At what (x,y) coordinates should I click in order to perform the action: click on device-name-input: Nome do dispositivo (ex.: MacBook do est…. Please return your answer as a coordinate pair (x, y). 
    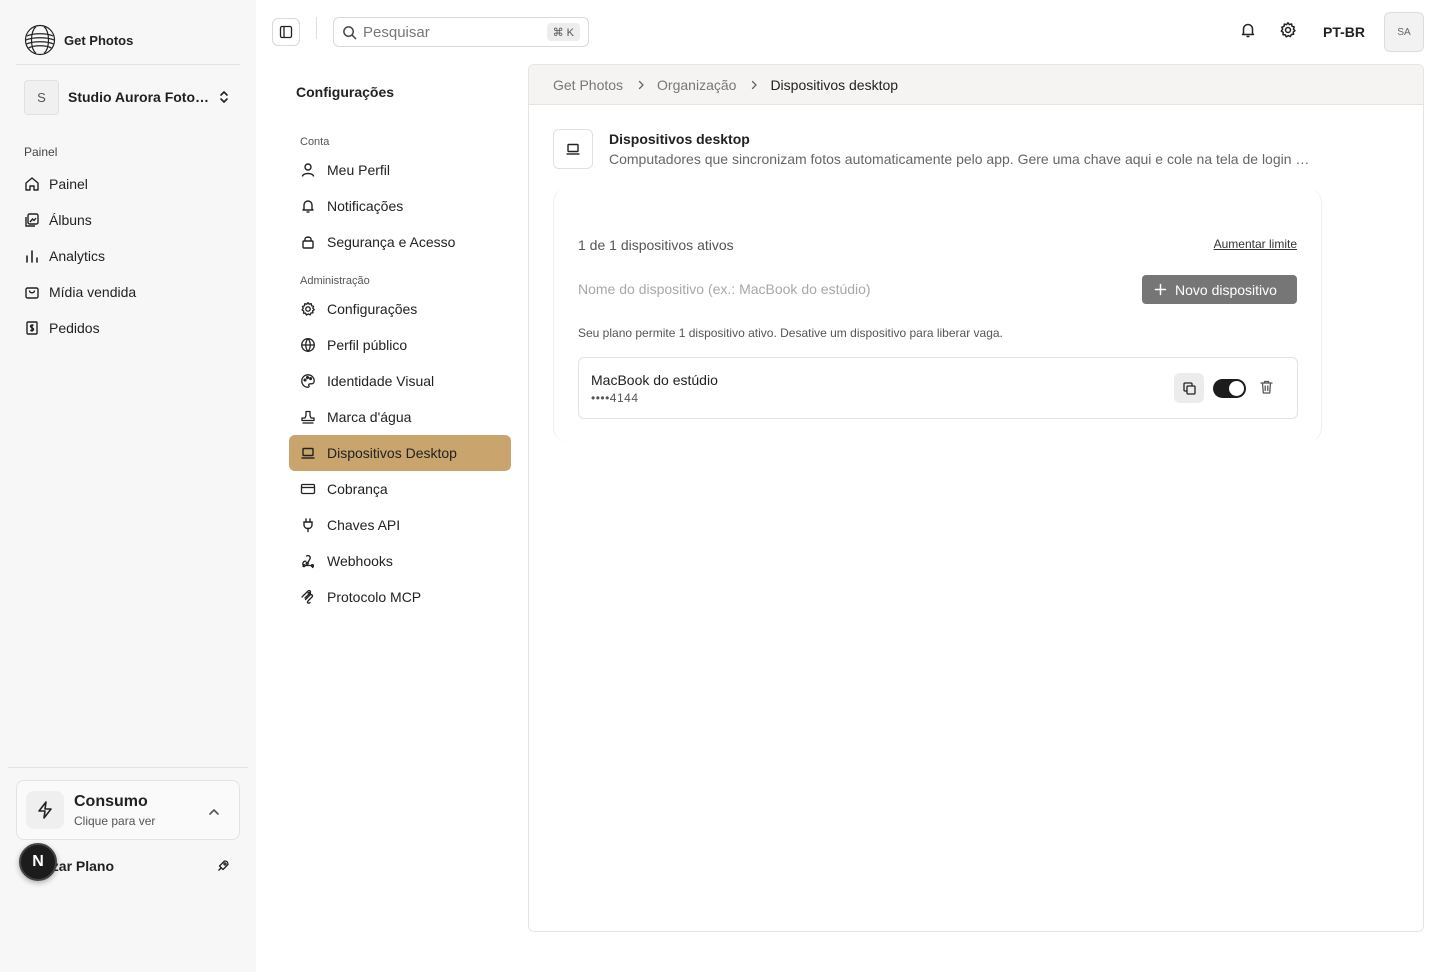
    Looking at the image, I should click on (724, 289).